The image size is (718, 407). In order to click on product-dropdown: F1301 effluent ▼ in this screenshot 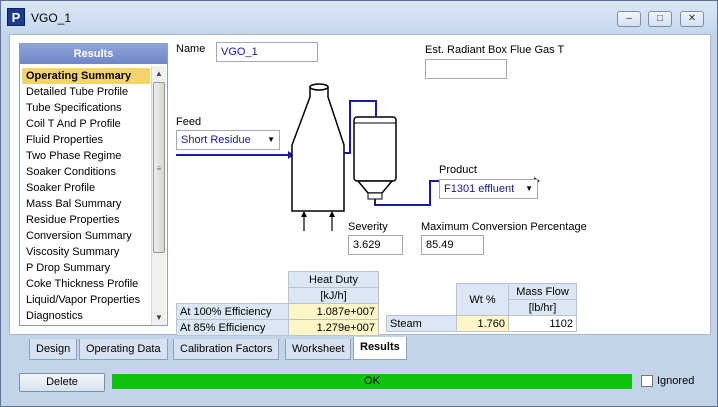, I will do `click(488, 189)`.